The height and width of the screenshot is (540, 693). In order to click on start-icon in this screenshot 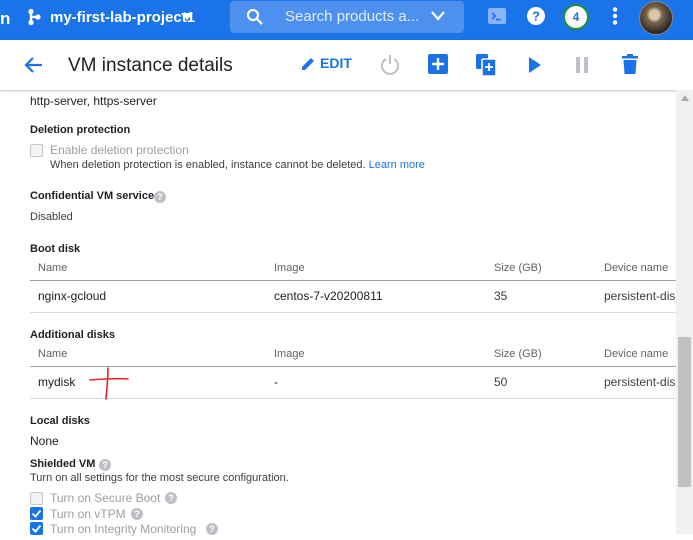, I will do `click(535, 65)`.